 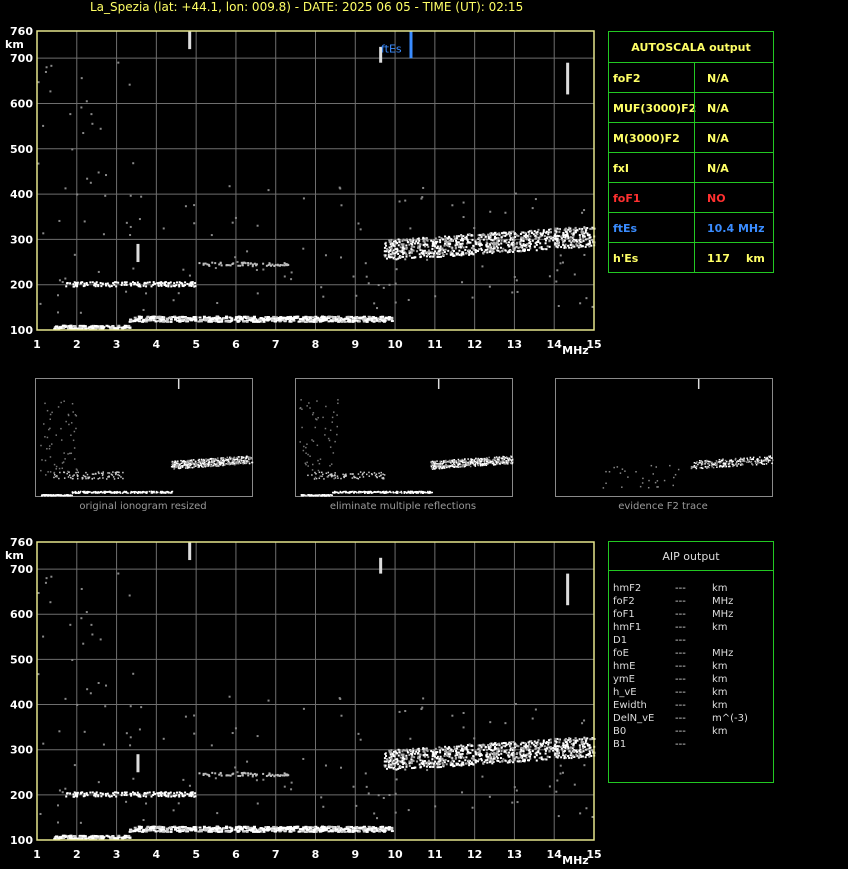 I want to click on x-tick-label: 13, so click(x=514, y=854).